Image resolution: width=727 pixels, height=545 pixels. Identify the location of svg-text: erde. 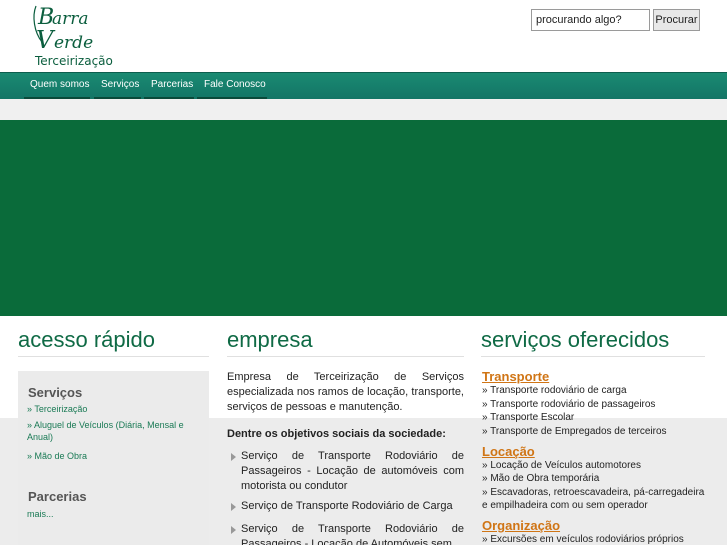
(73, 43).